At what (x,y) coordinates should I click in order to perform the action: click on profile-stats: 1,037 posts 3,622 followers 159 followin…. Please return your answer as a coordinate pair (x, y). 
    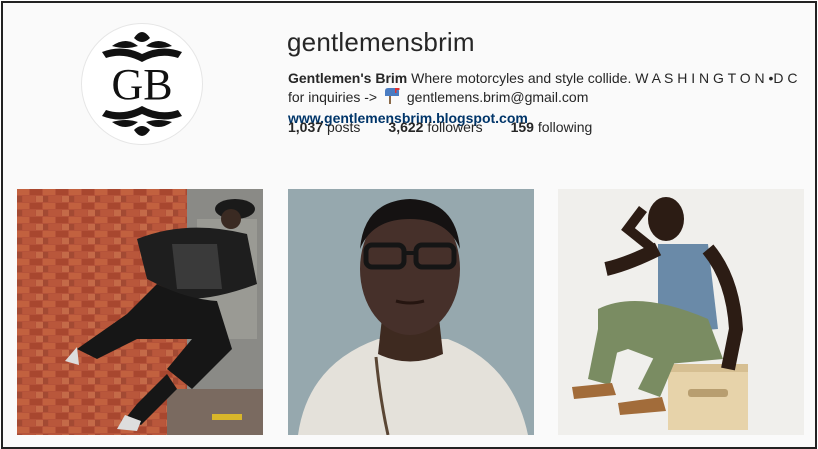
    Looking at the image, I should click on (440, 127).